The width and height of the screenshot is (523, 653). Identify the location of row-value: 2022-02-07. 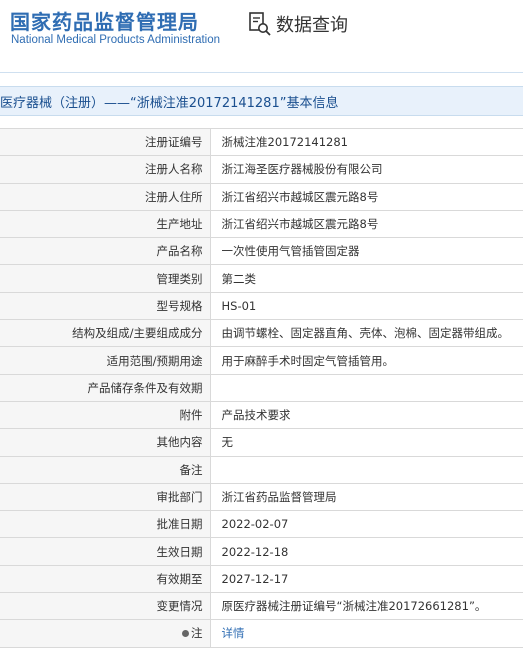
(366, 524).